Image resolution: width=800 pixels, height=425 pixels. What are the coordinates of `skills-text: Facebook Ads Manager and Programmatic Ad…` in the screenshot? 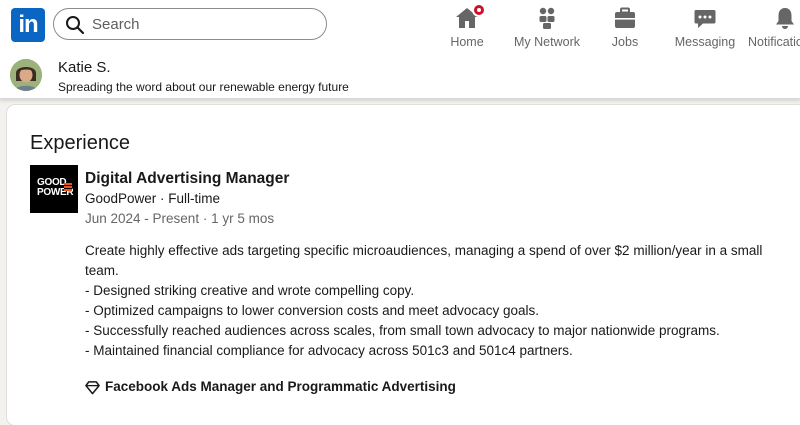 It's located at (280, 386).